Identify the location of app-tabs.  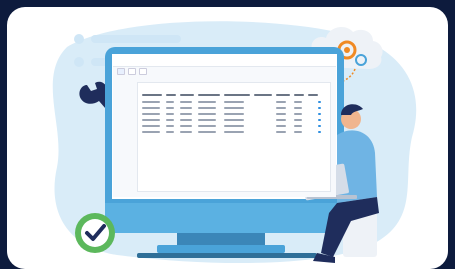
(132, 71).